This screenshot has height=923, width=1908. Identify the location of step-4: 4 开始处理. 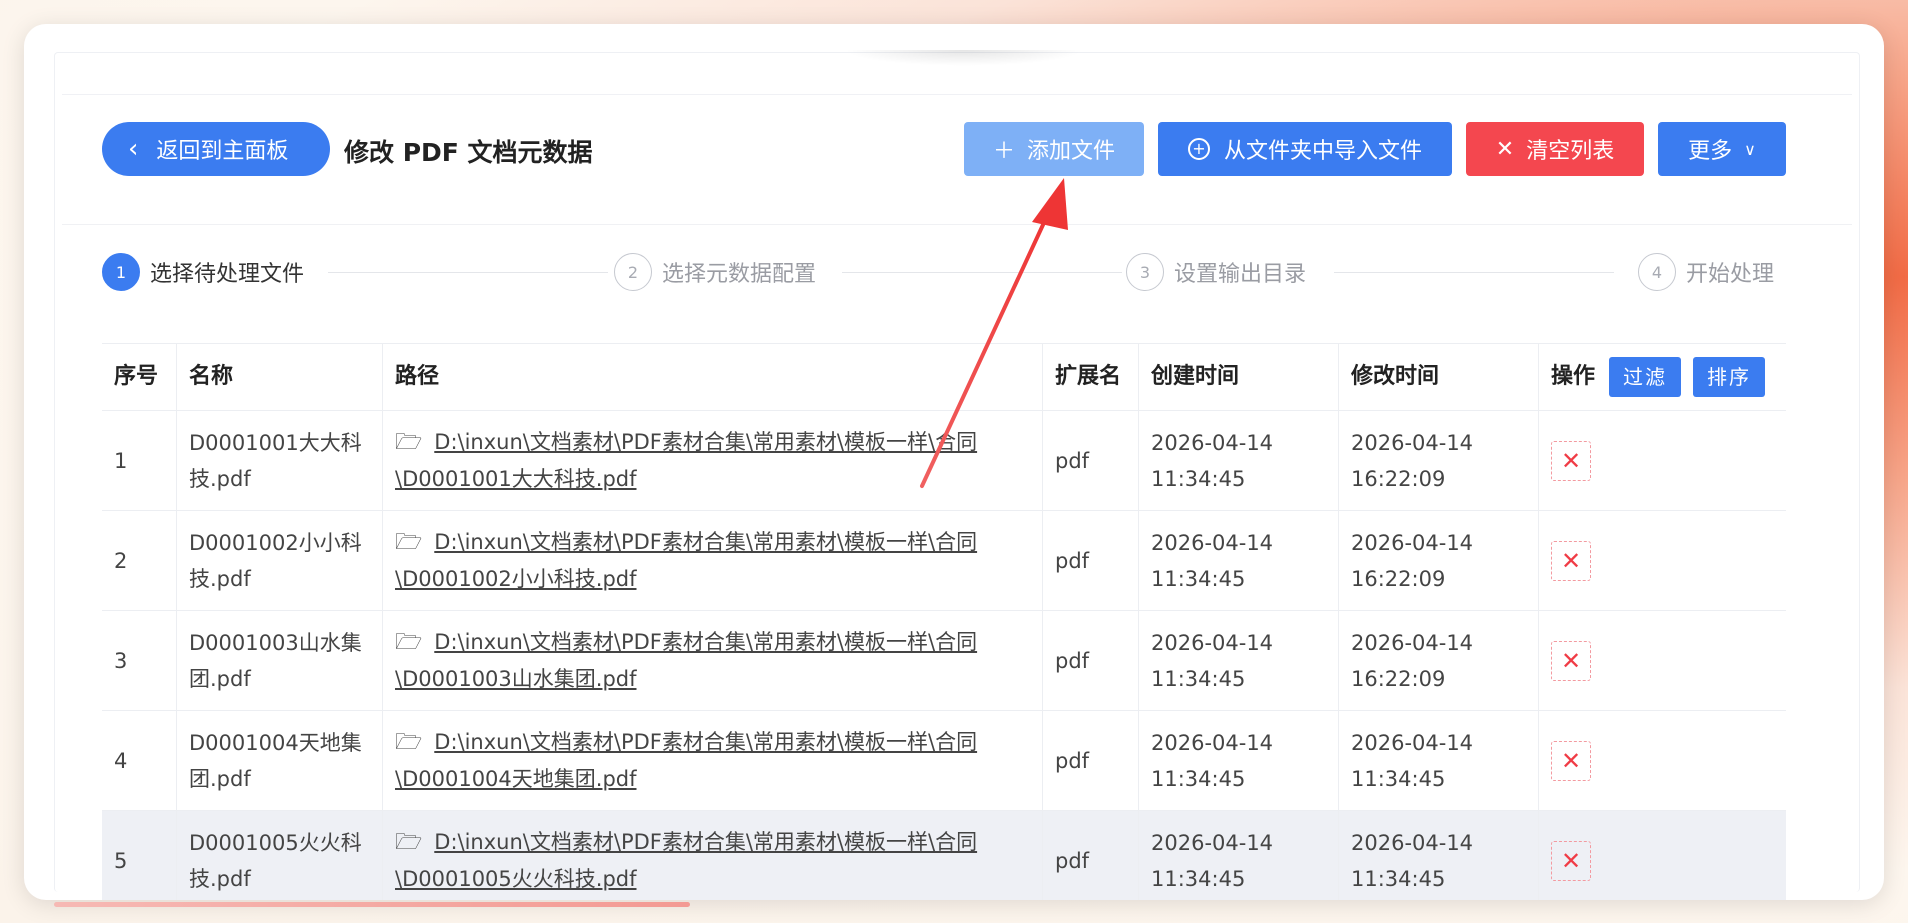
(1710, 272).